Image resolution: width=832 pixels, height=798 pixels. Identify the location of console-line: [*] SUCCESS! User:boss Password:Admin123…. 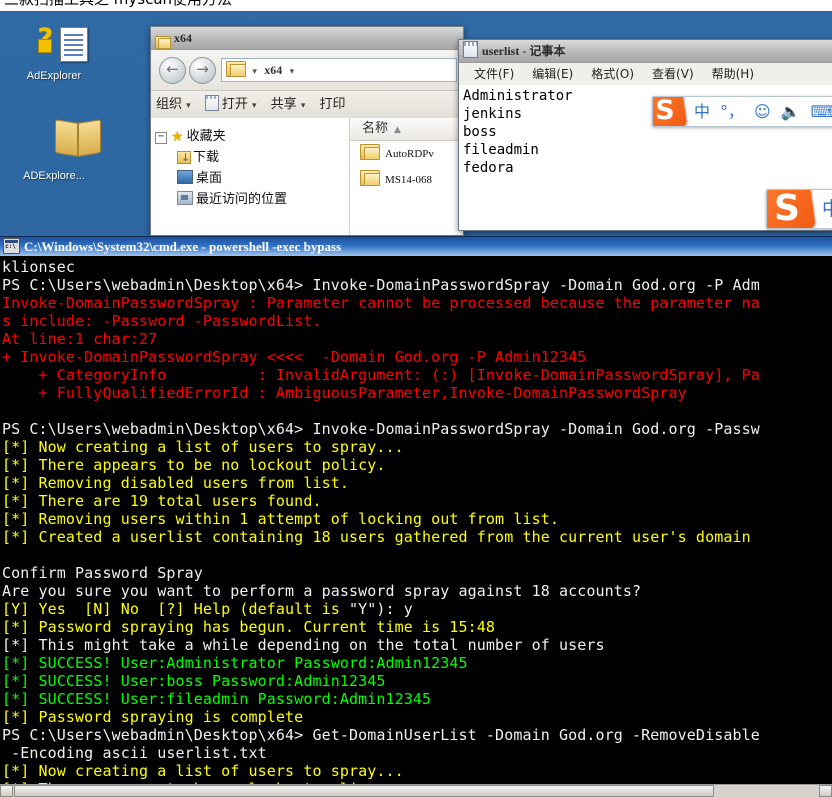
(194, 681).